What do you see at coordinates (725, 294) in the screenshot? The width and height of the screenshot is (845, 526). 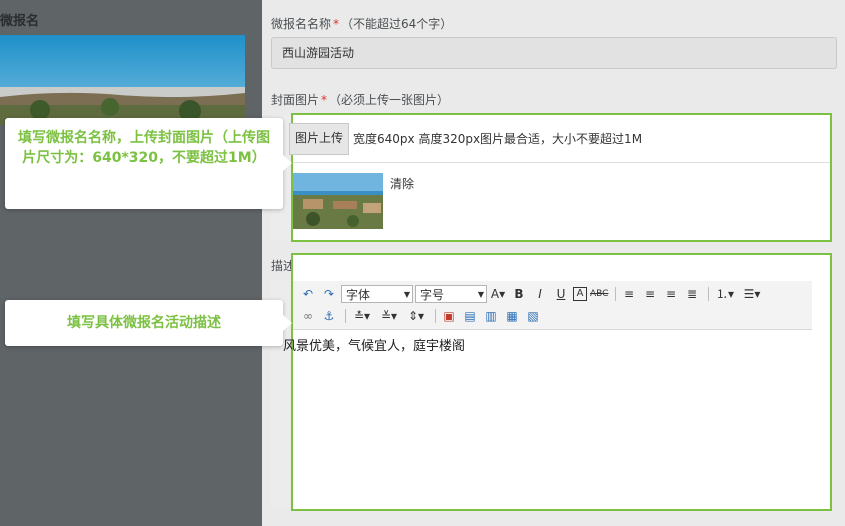 I see `ordered-list-icon: ⒈▾` at bounding box center [725, 294].